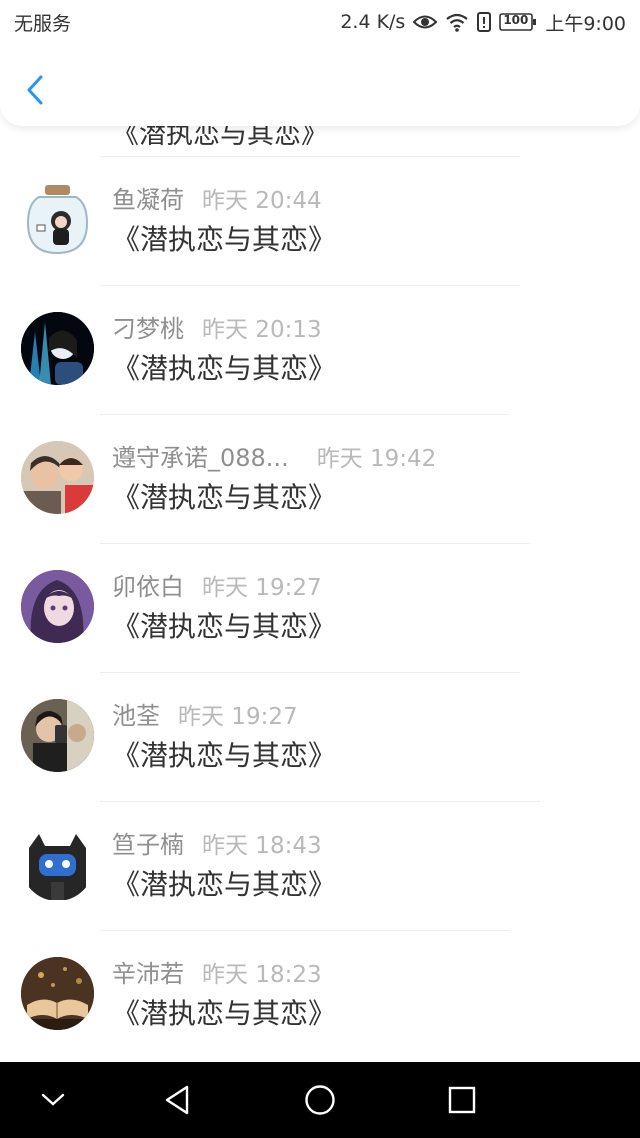  Describe the element at coordinates (320, 736) in the screenshot. I see `list-item: 池荃 昨天 19:27 《潜执恋与其恋》` at that location.